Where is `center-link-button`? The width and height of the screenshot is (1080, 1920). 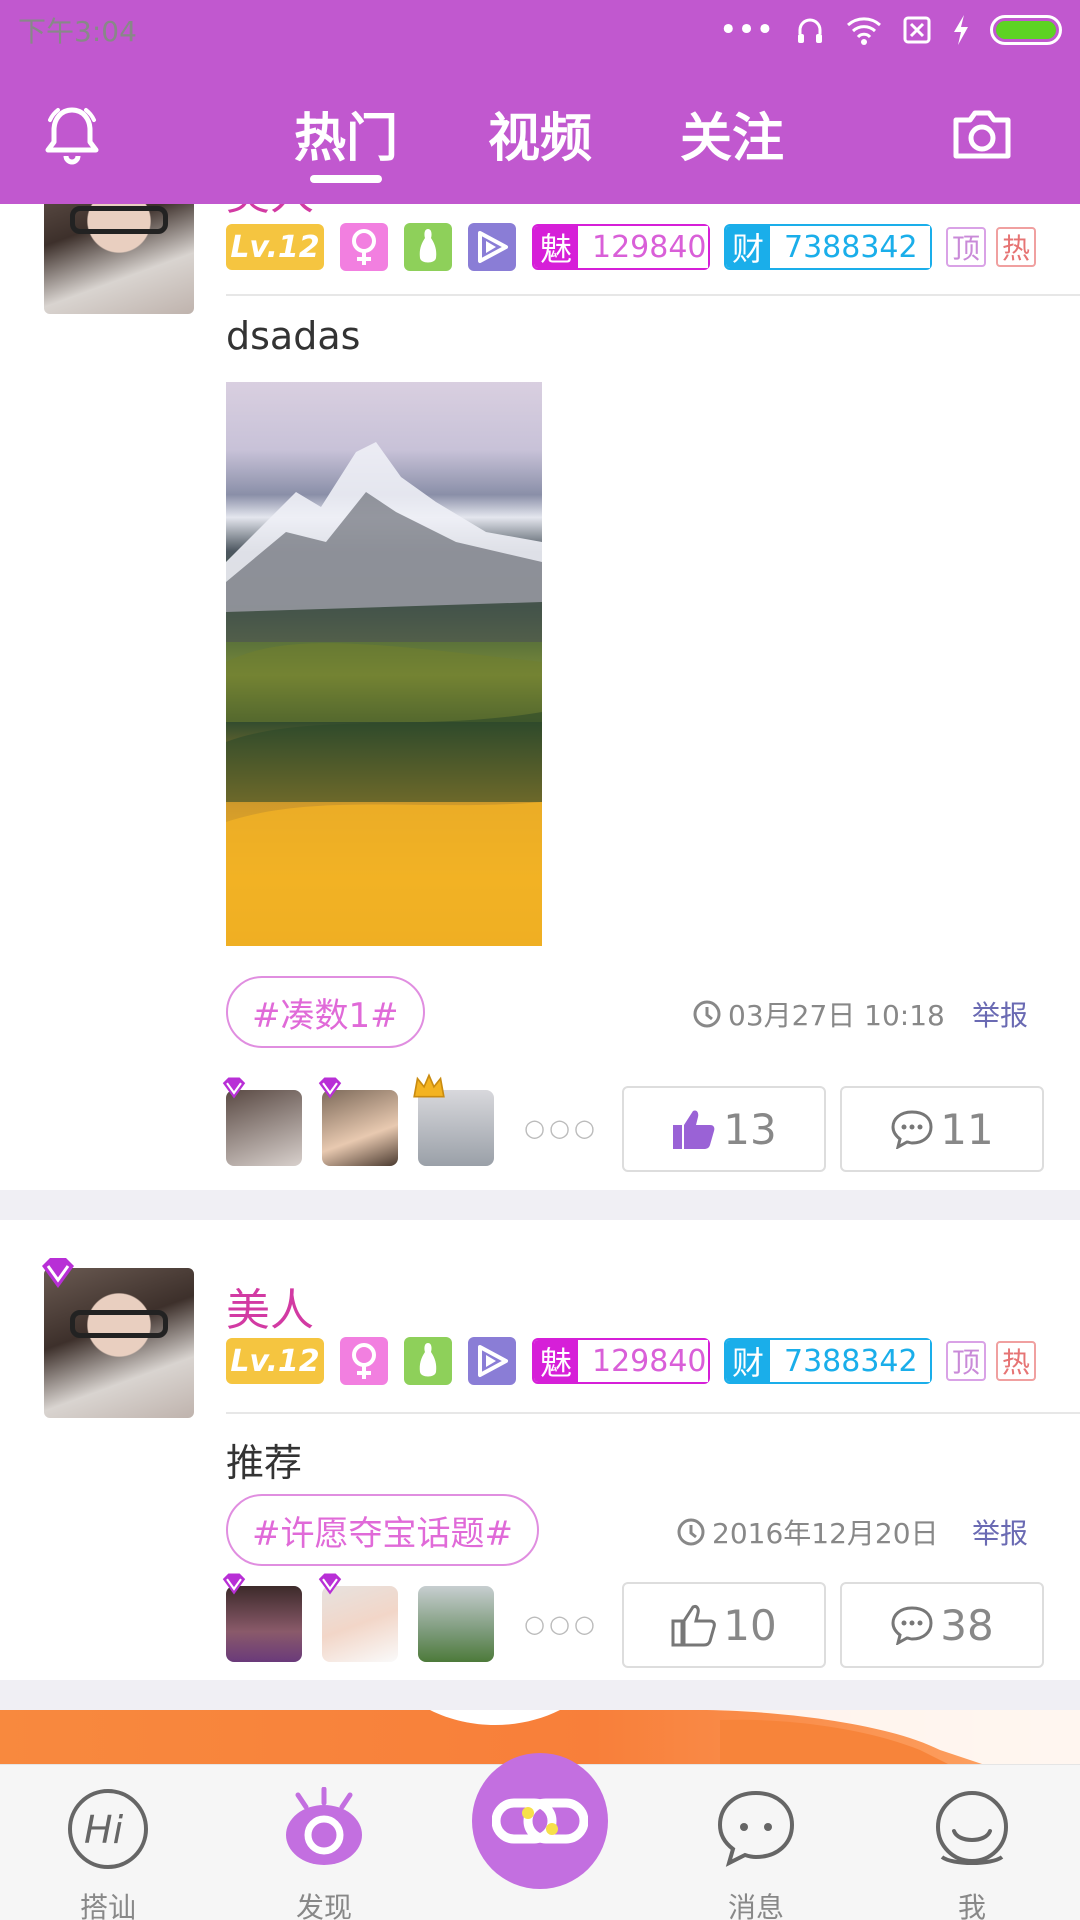
center-link-button is located at coordinates (540, 1821).